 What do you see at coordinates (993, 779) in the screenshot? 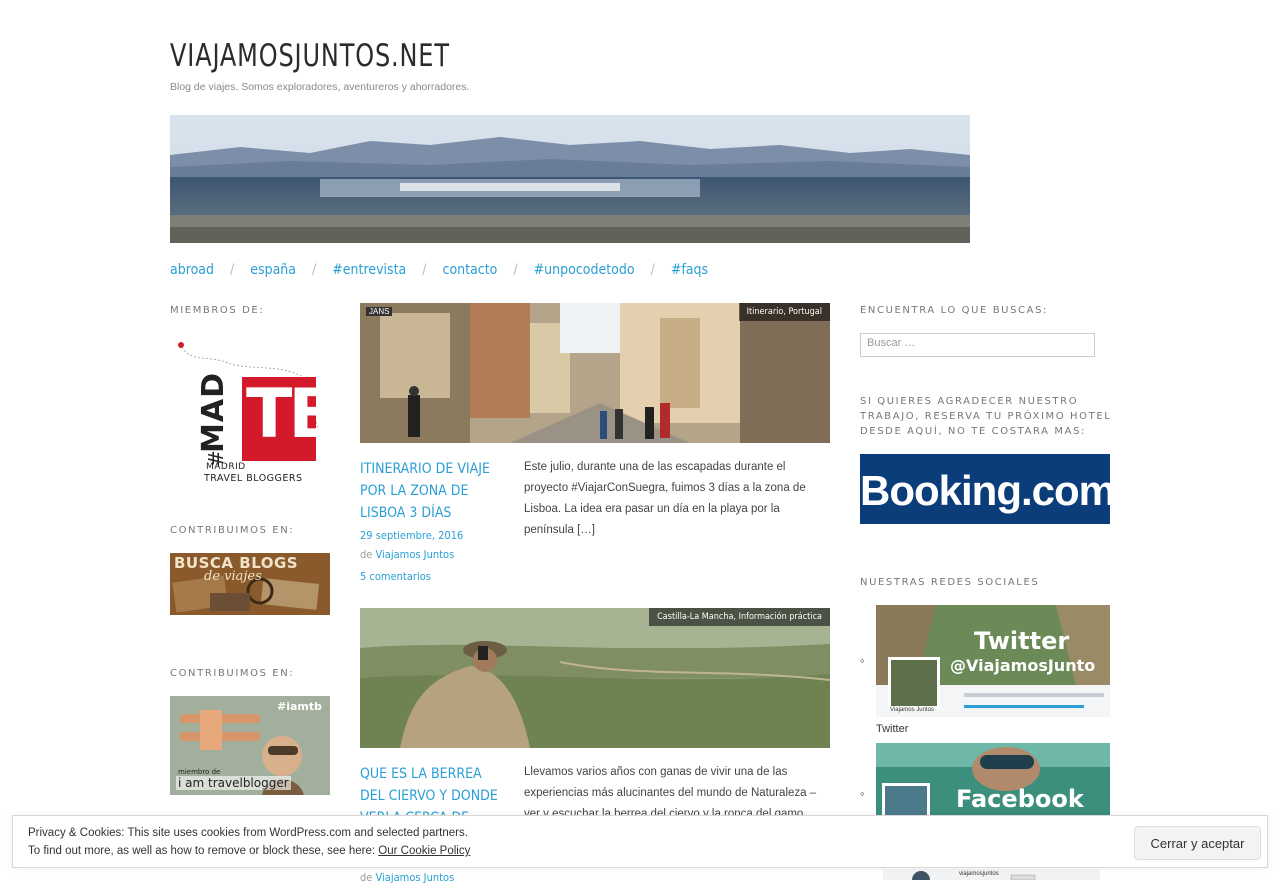
I see `facebook-banner: Facebook` at bounding box center [993, 779].